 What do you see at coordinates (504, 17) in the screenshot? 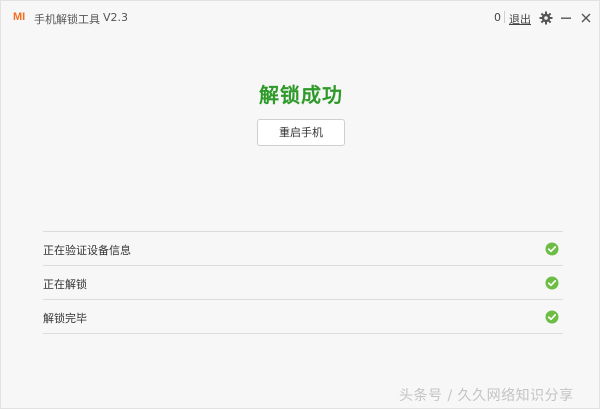
I see `titlebar-divider` at bounding box center [504, 17].